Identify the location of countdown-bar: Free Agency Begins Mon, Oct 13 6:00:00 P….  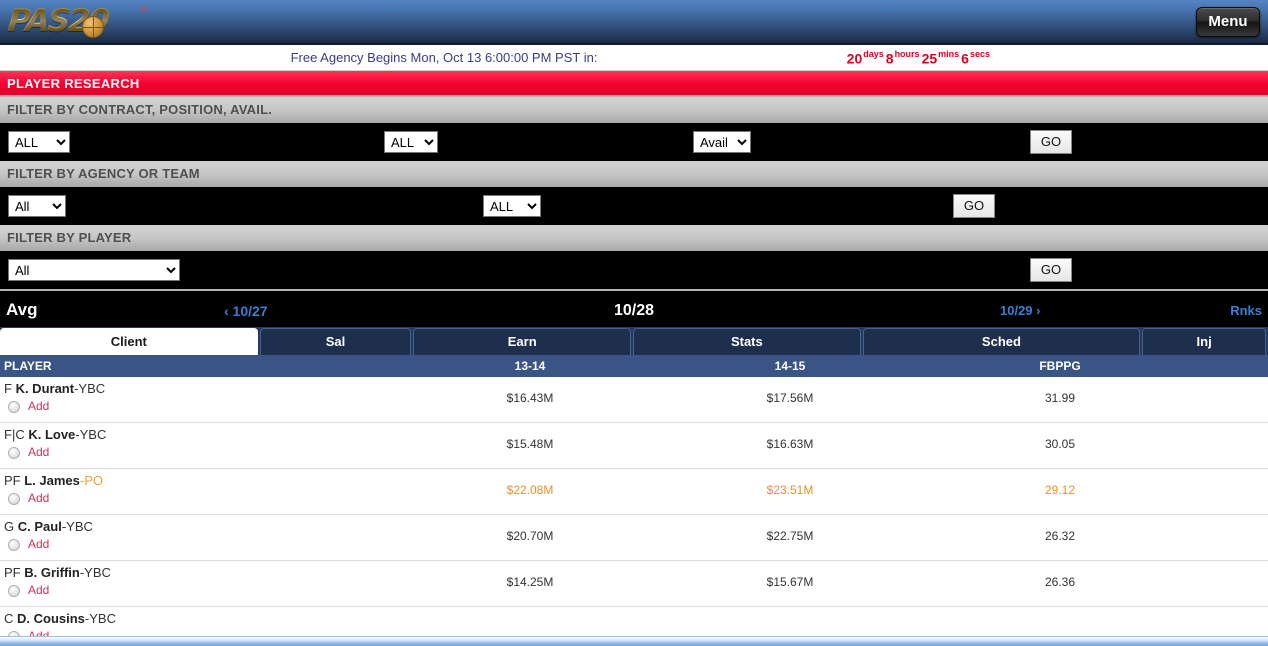
(634, 58).